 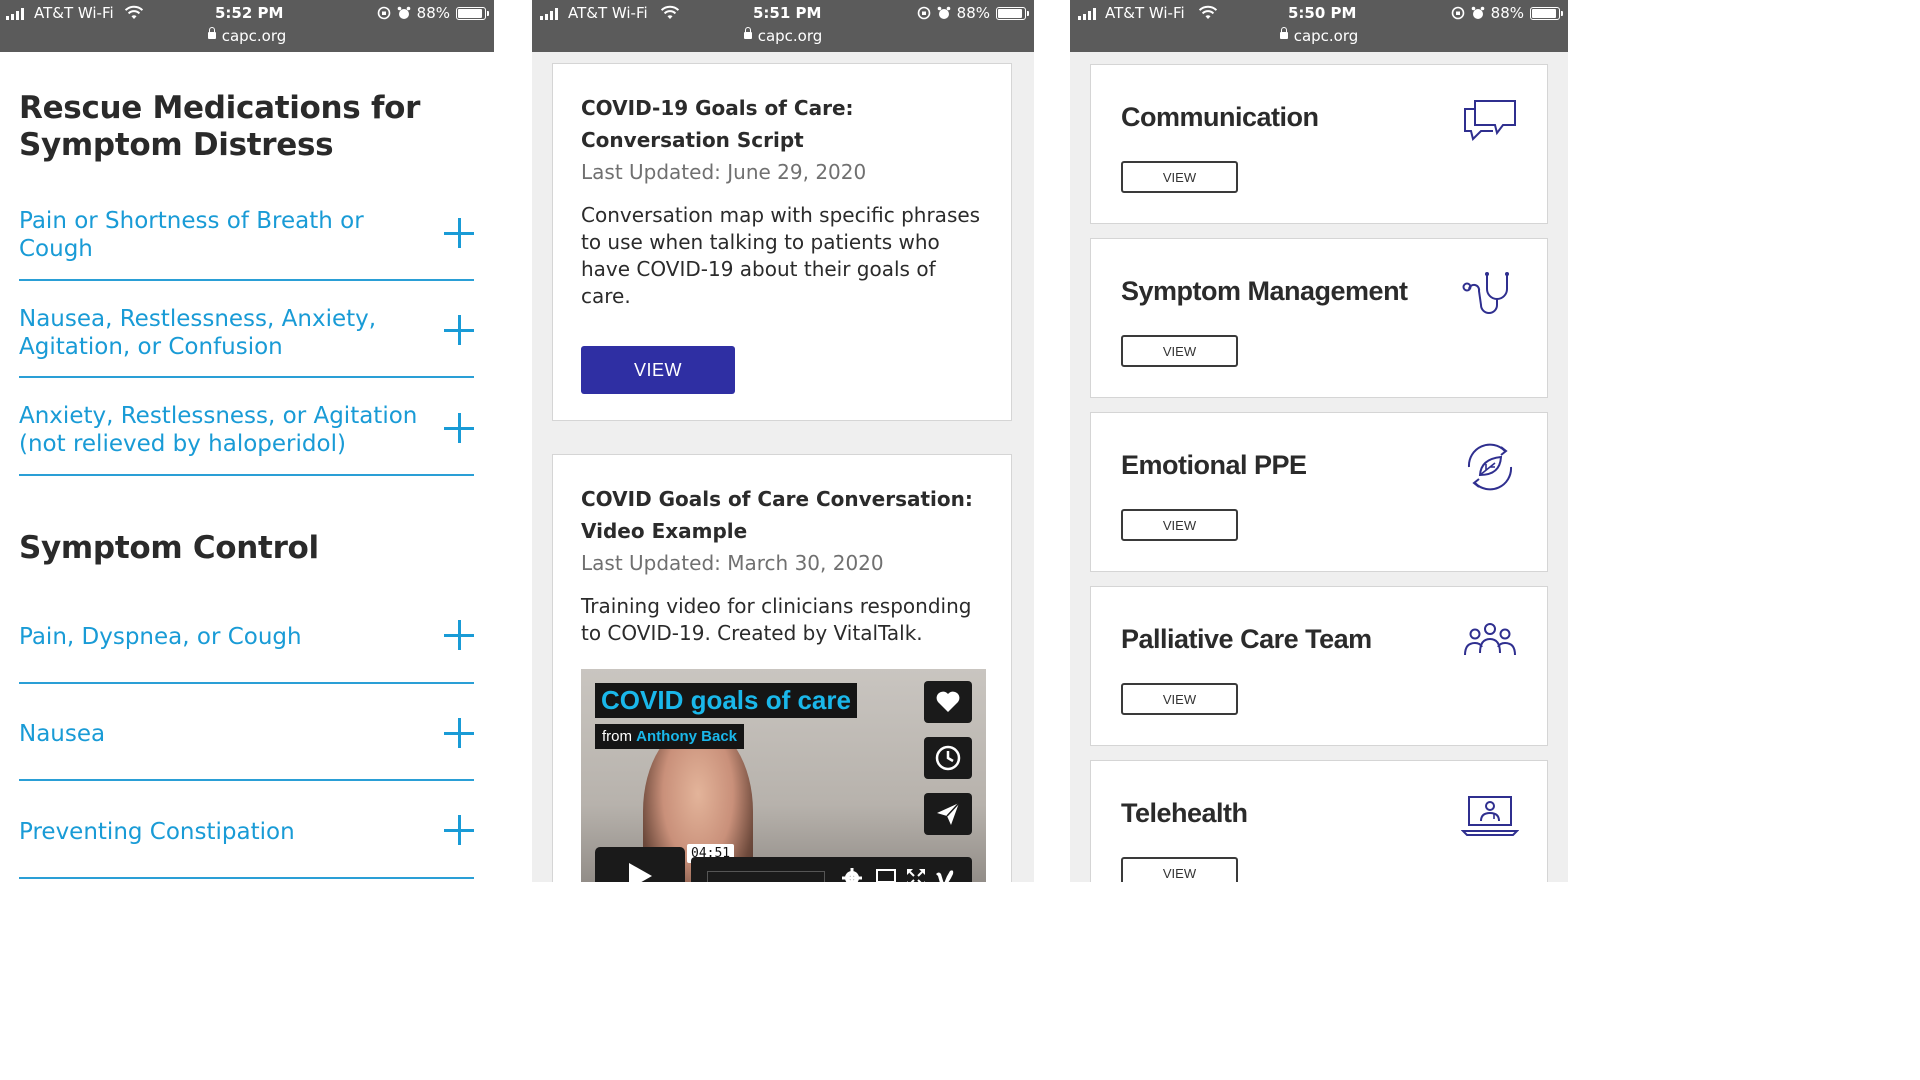 I want to click on video-controls, so click(x=831, y=869).